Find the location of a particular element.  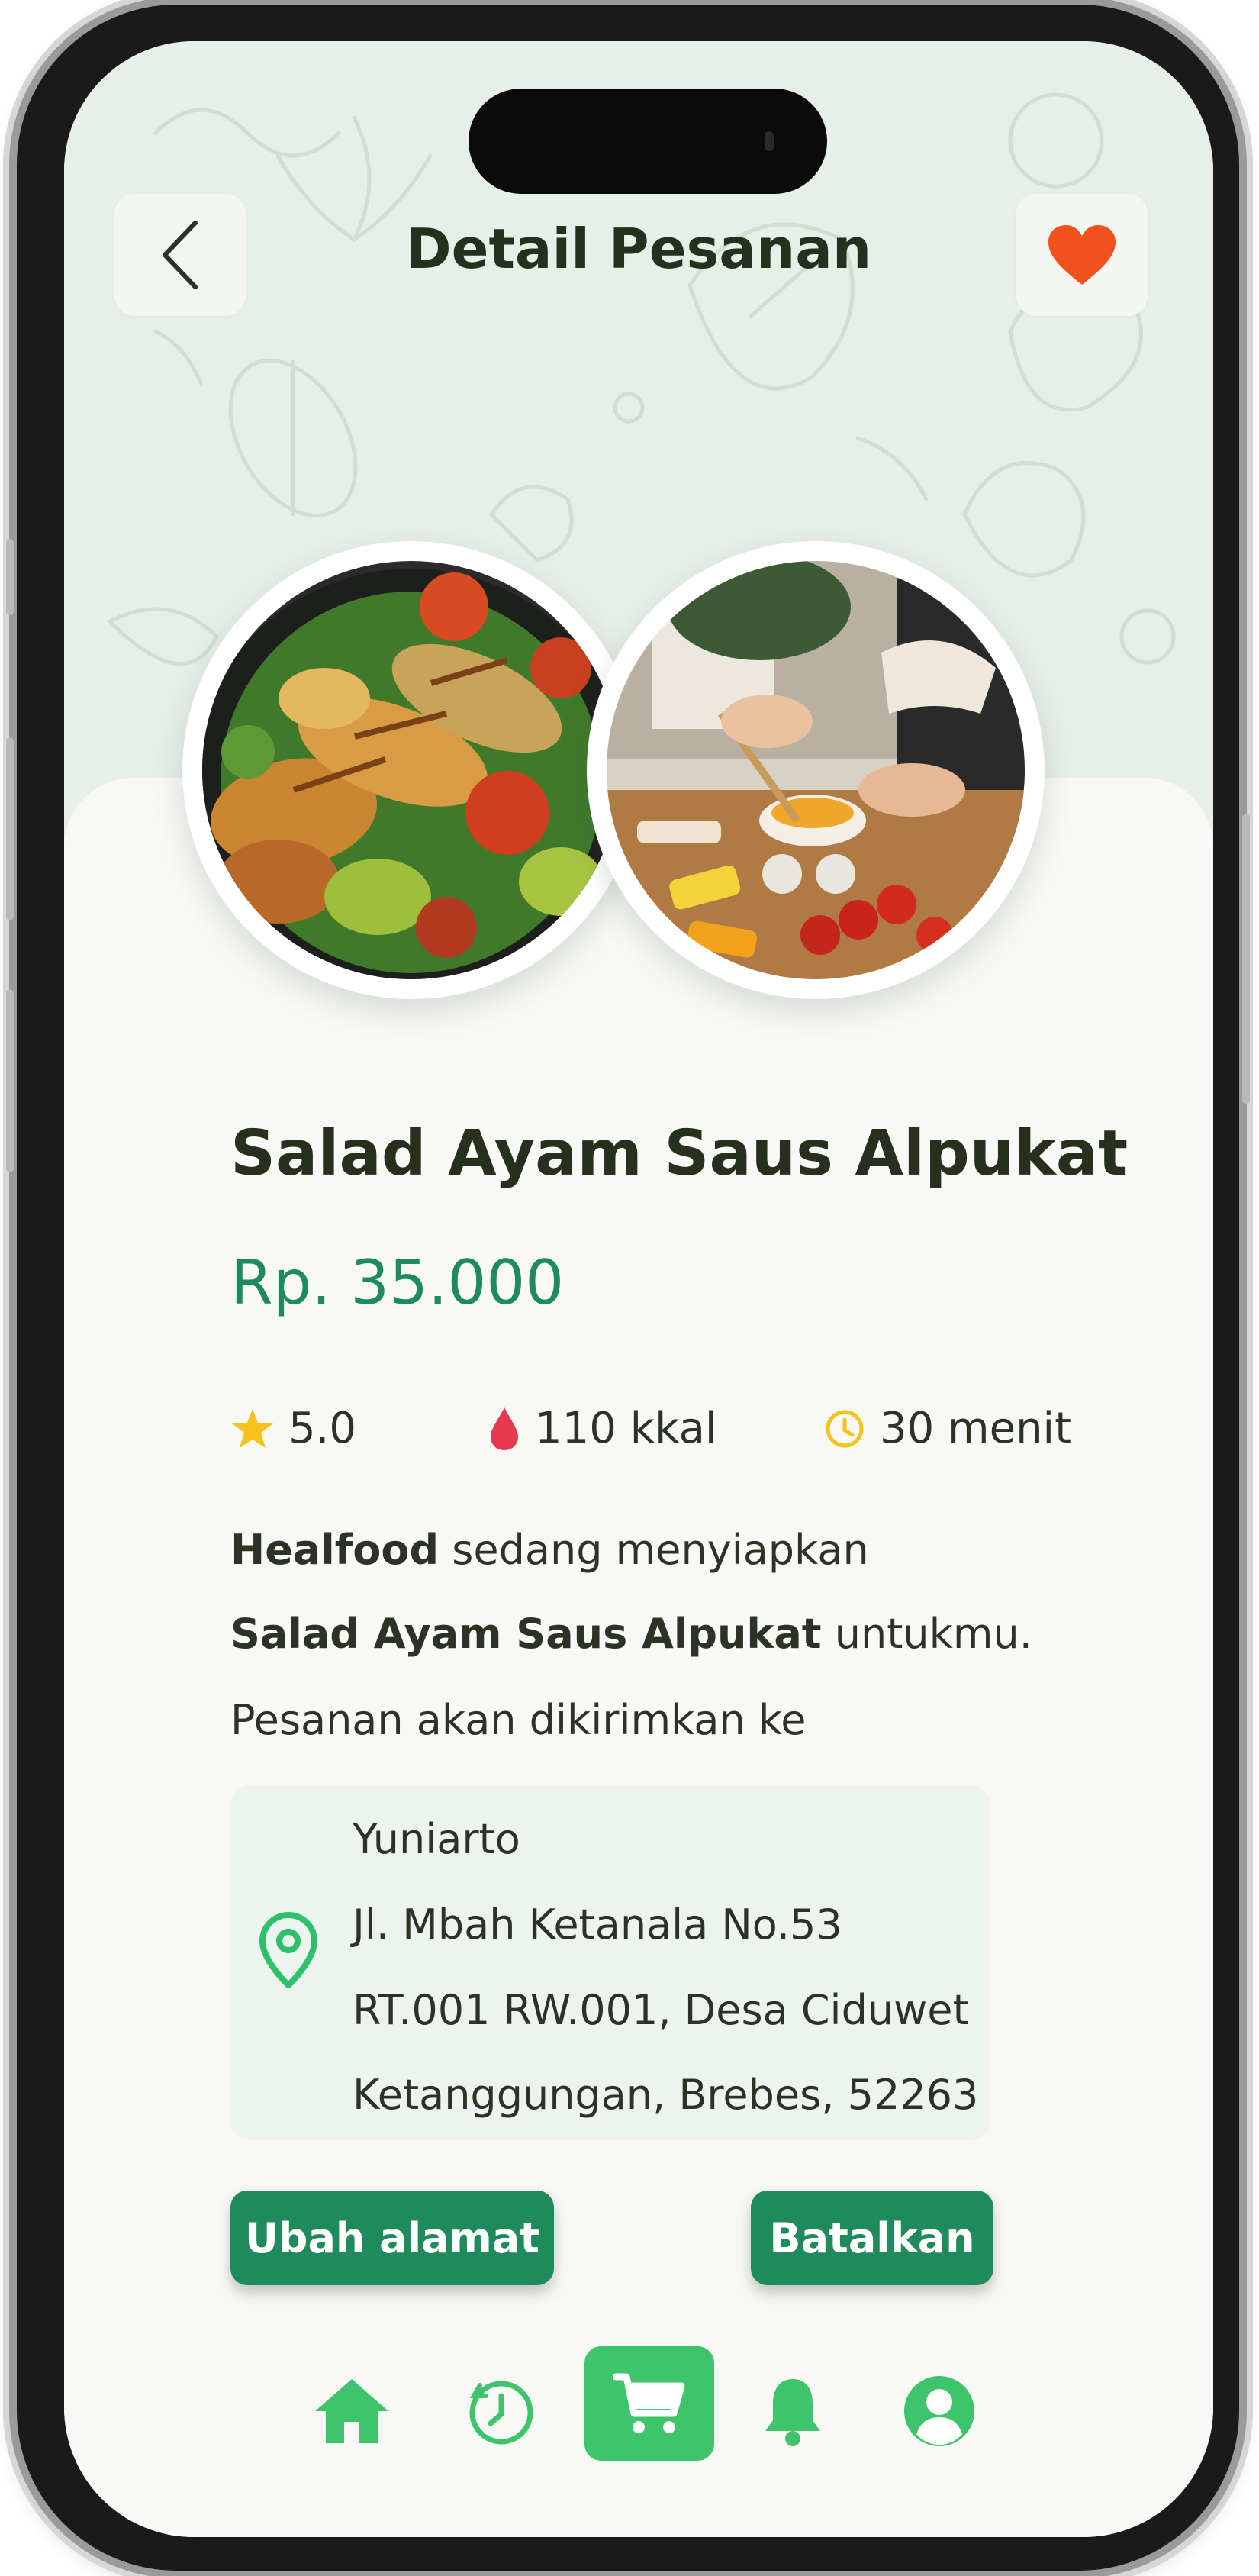

cook-time: 30 menit is located at coordinates (947, 1429).